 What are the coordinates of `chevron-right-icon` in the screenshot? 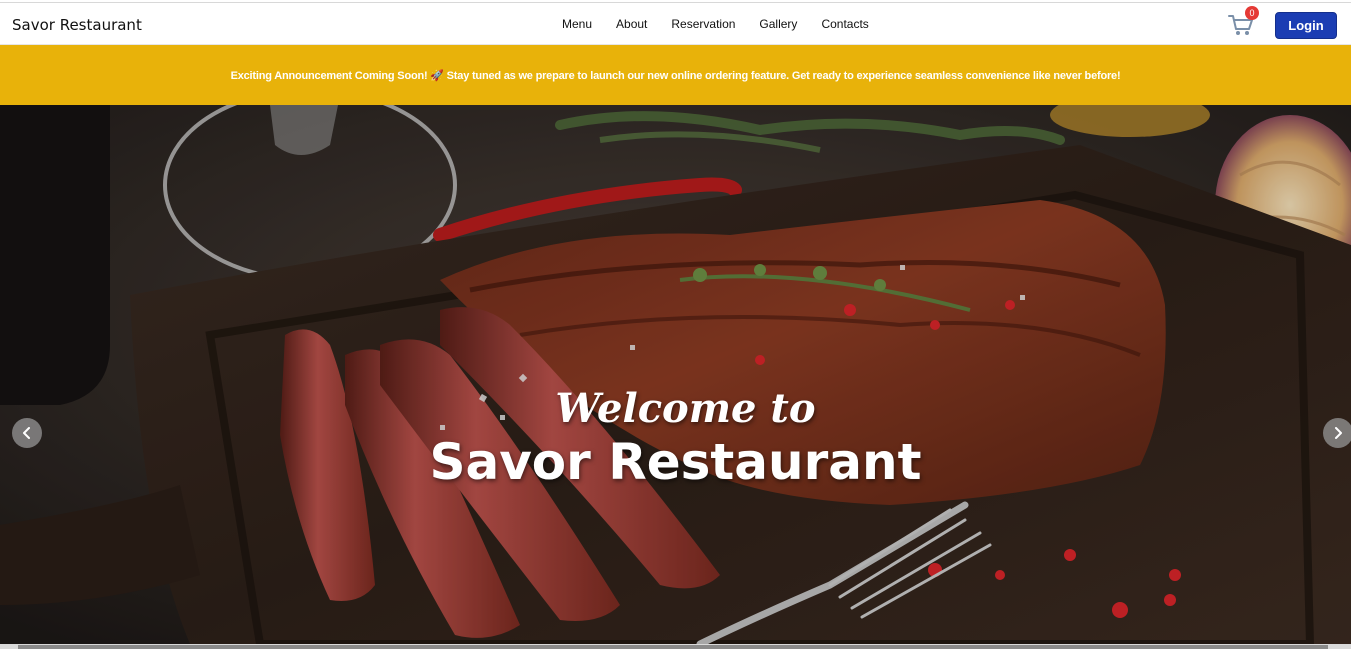 It's located at (1338, 433).